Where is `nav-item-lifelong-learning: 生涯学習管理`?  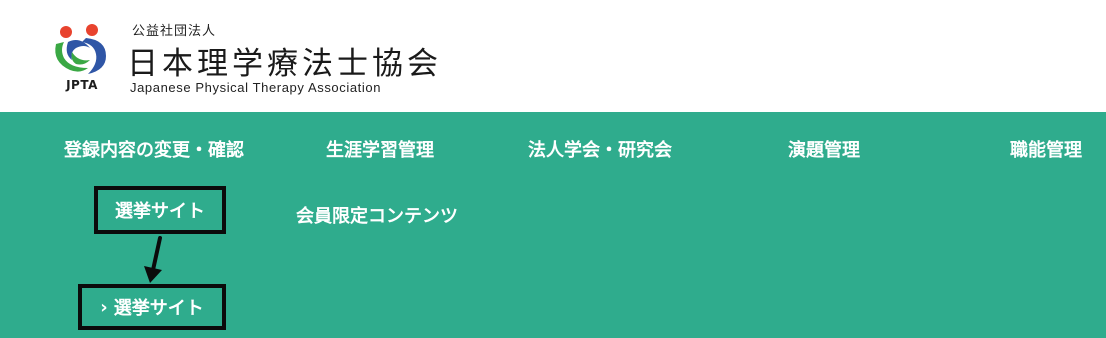 nav-item-lifelong-learning: 生涯学習管理 is located at coordinates (380, 149).